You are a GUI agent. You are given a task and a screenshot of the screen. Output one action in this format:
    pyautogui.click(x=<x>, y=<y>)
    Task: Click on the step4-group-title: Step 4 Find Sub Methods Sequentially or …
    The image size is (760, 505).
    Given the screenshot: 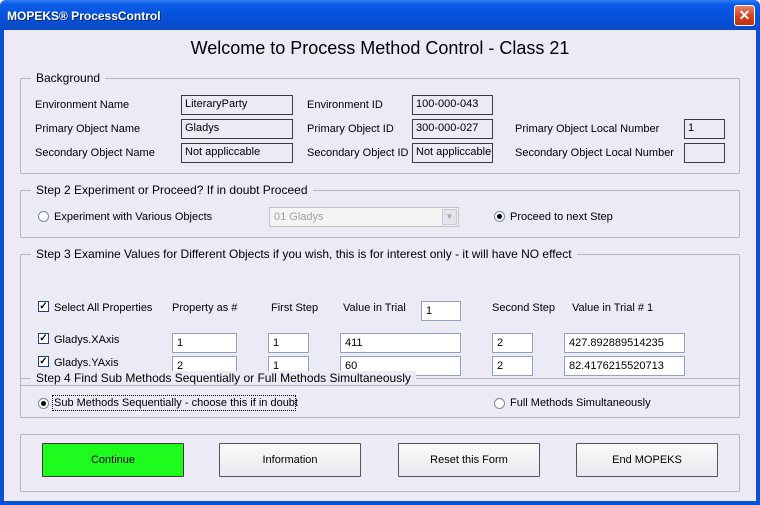 What is the action you would take?
    pyautogui.click(x=223, y=378)
    